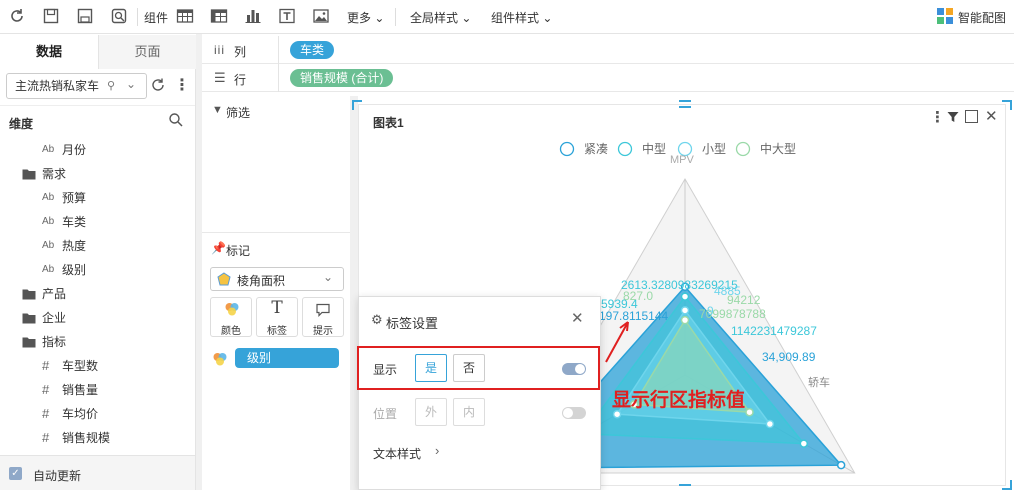 The width and height of the screenshot is (1014, 490). What do you see at coordinates (97, 198) in the screenshot?
I see `tree-field: Ab 预算` at bounding box center [97, 198].